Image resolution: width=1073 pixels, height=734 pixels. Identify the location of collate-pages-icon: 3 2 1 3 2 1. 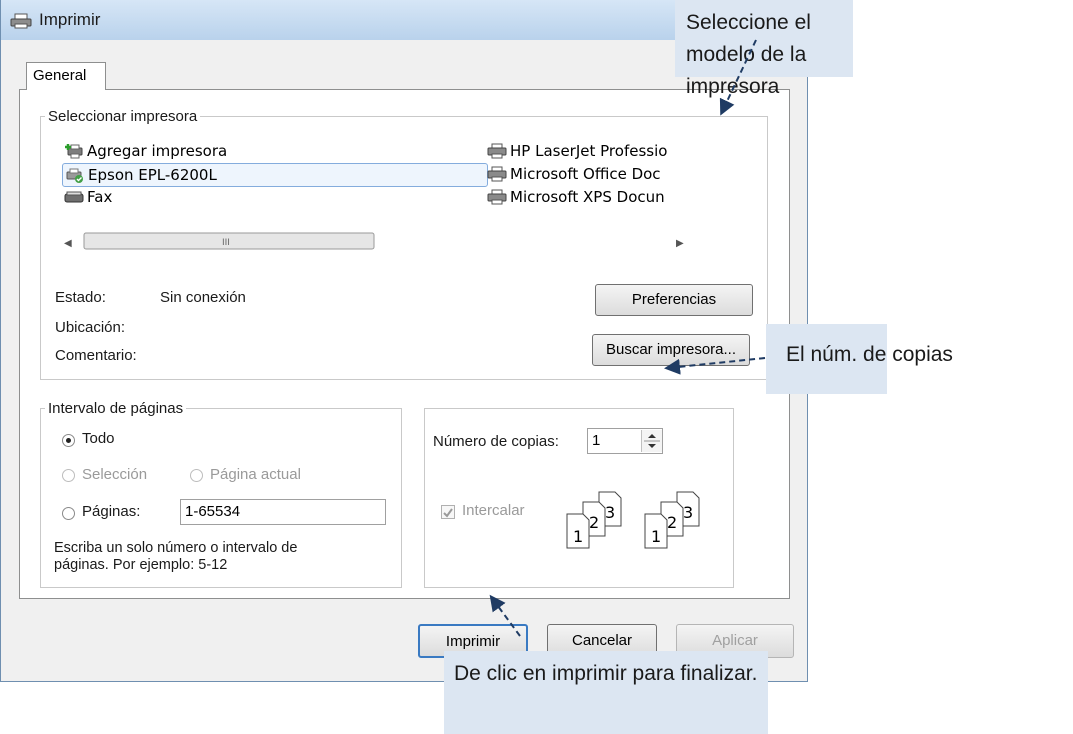
(633, 520).